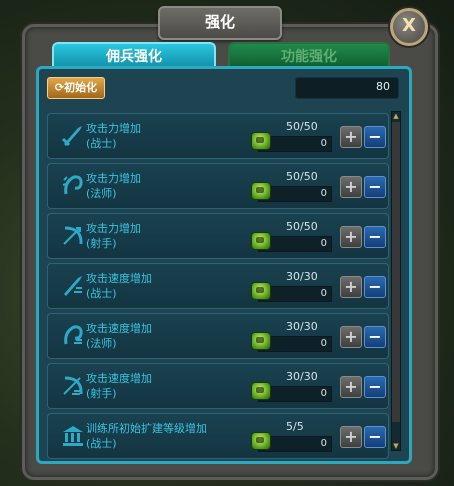 The height and width of the screenshot is (486, 454). I want to click on scrollbar: ▲ ▼, so click(396, 281).